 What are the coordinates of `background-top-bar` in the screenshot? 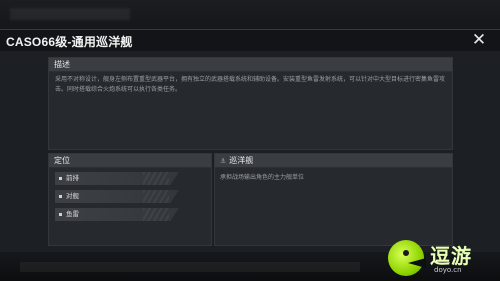 It's located at (250, 15).